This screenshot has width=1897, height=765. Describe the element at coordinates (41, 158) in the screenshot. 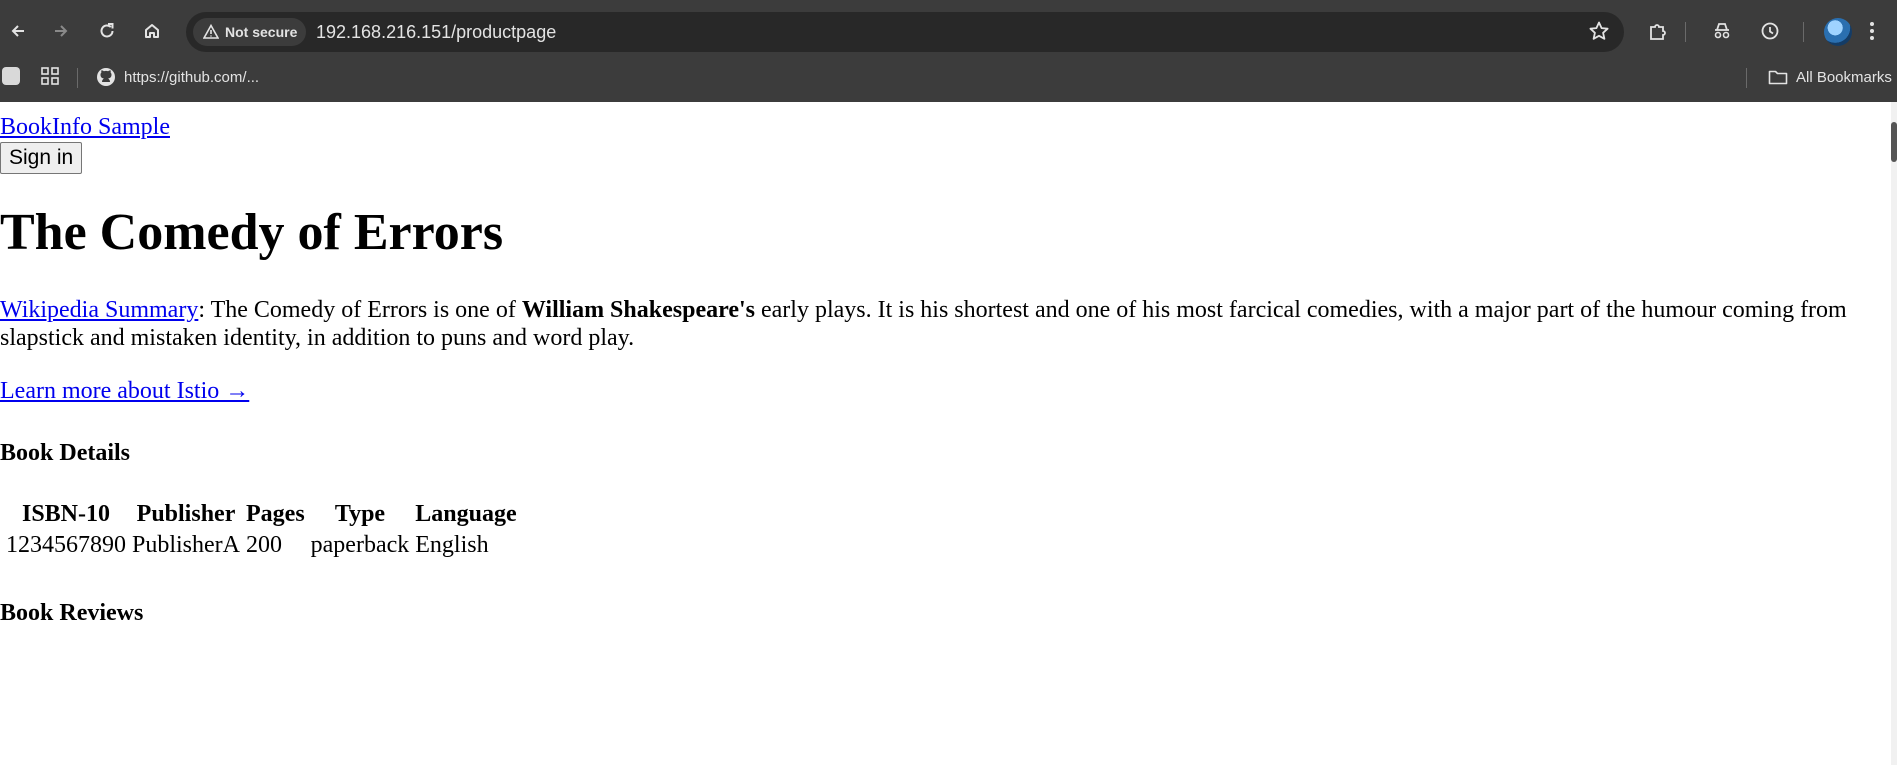

I see `sign-in-button: Sign in` at that location.